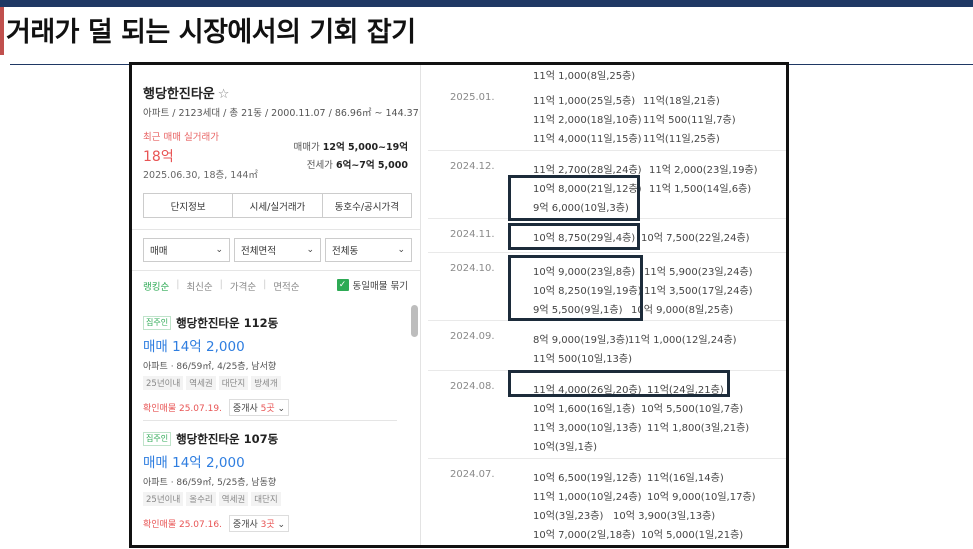  What do you see at coordinates (380, 286) in the screenshot?
I see `group-same-listing-label: 동일매물 묶기` at bounding box center [380, 286].